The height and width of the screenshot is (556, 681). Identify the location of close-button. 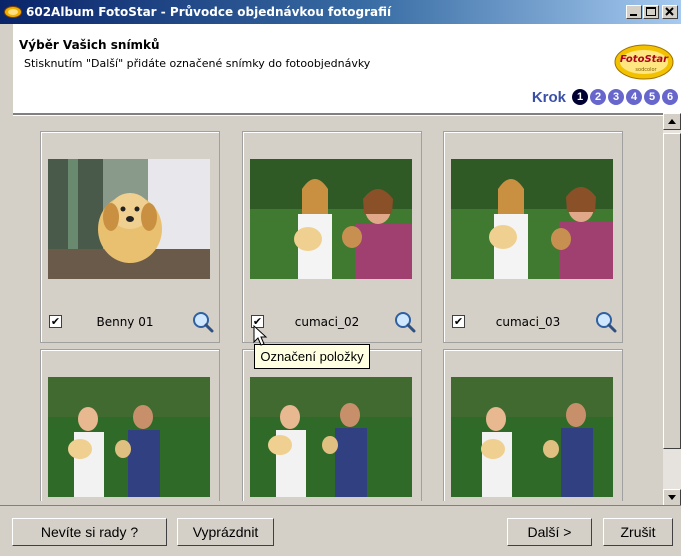
(670, 12).